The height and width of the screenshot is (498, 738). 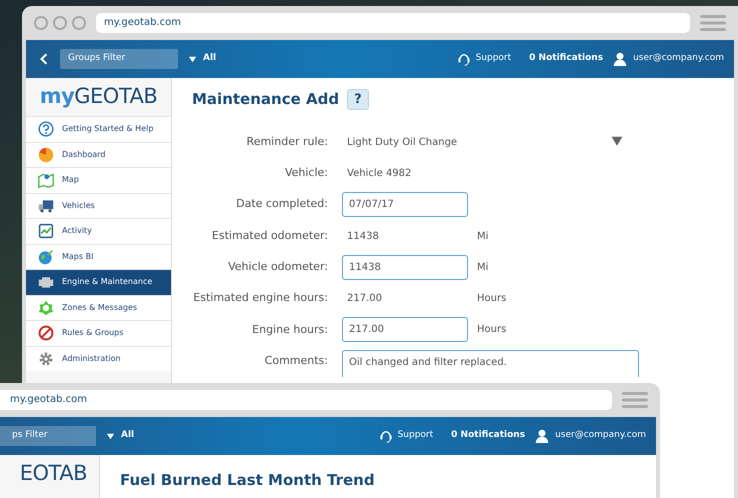 I want to click on logo: myGEOTAB, so click(x=98, y=96).